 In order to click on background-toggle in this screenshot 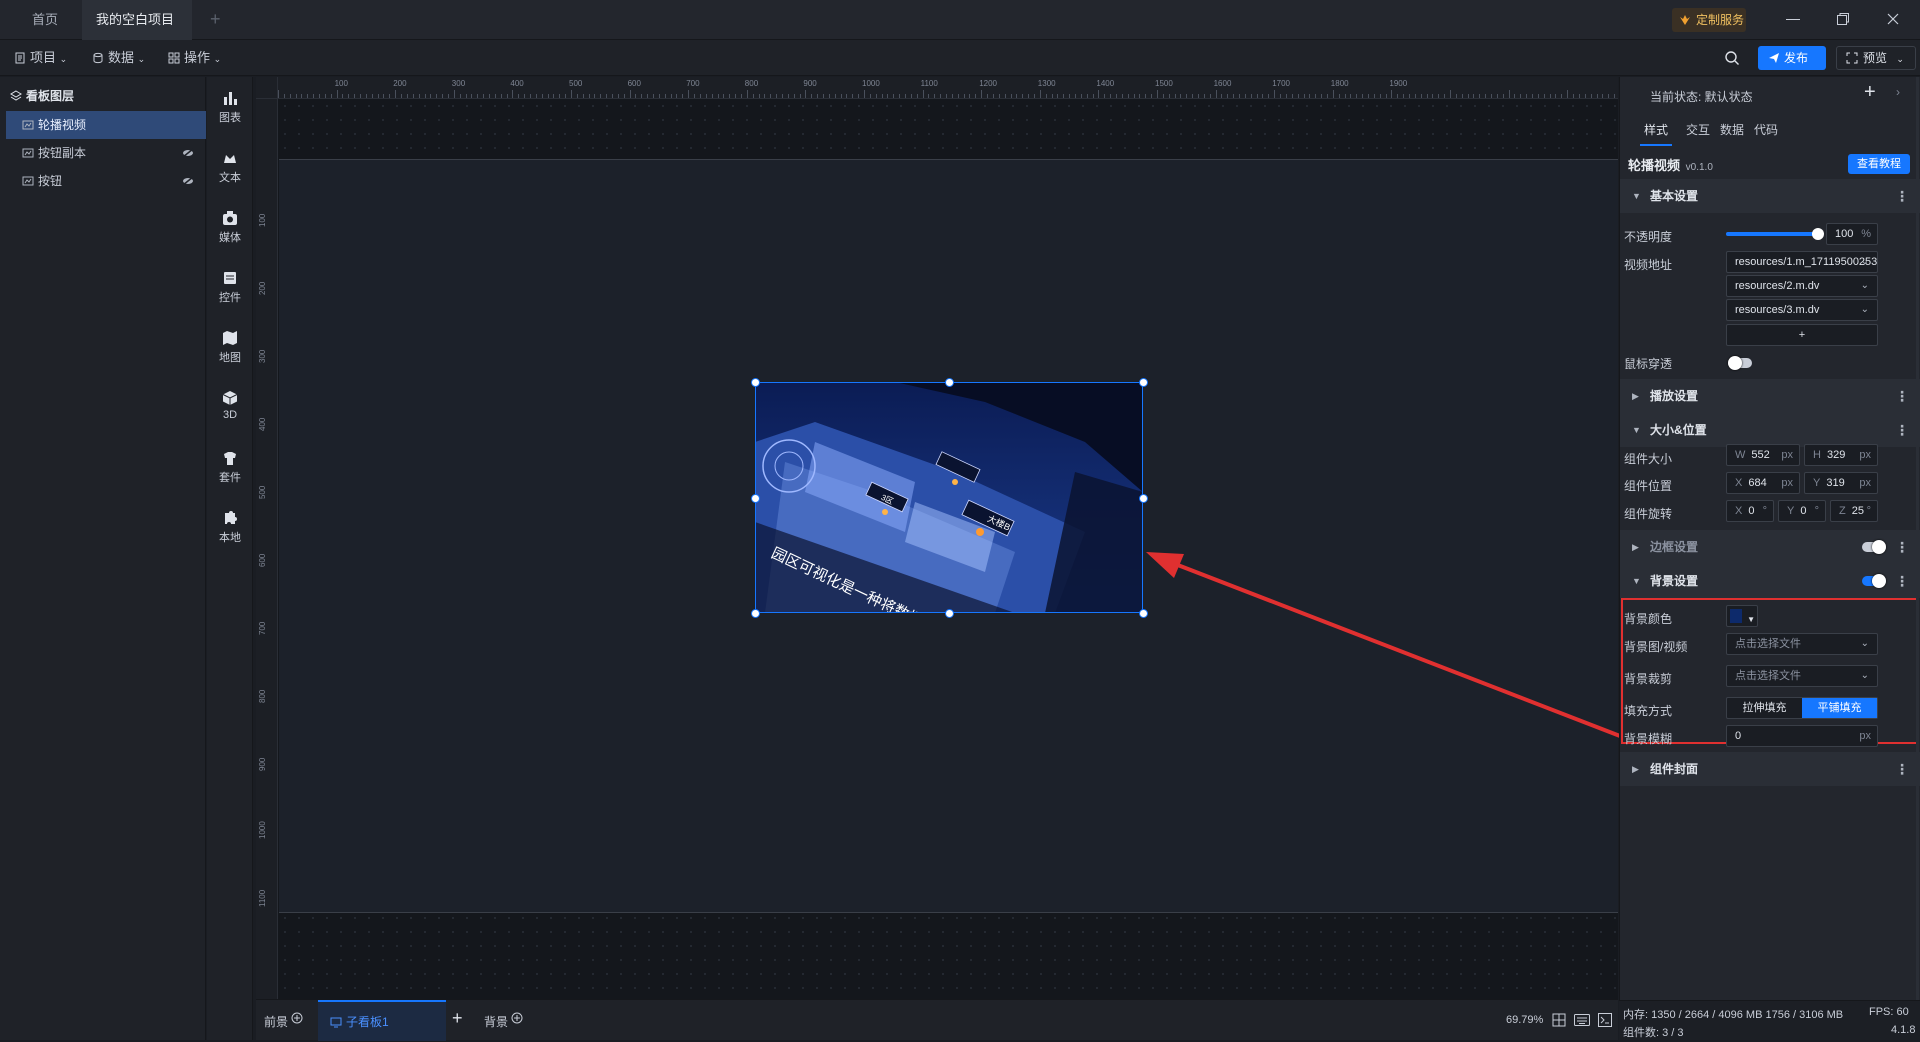, I will do `click(1874, 581)`.